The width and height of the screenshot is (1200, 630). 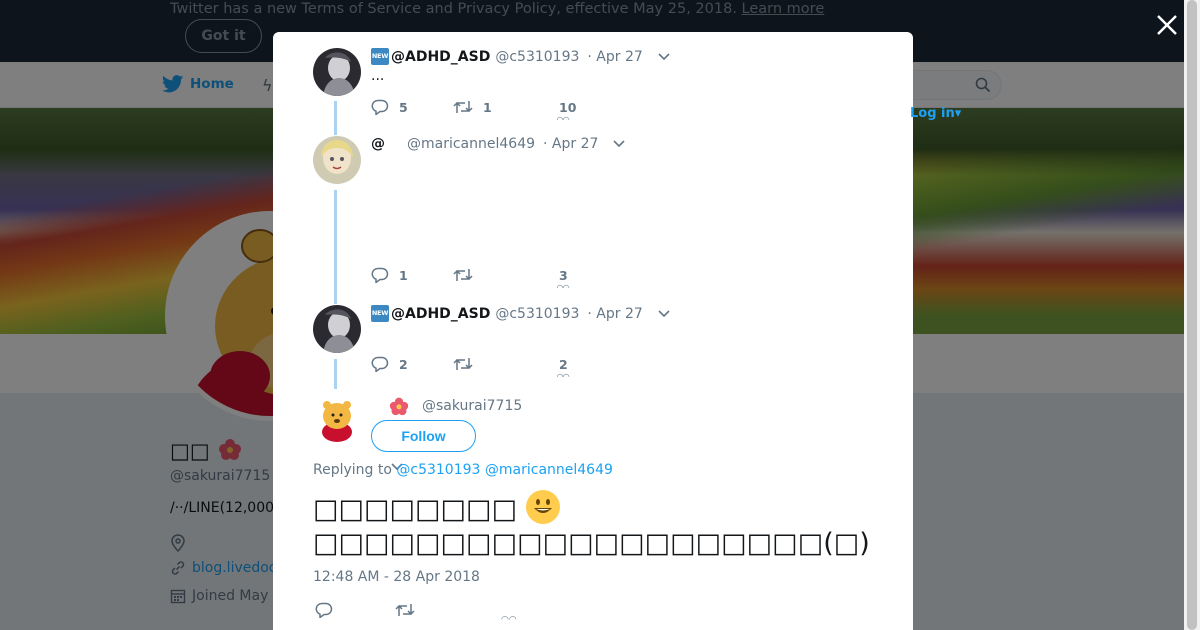 What do you see at coordinates (423, 436) in the screenshot?
I see `follow-button: Follow` at bounding box center [423, 436].